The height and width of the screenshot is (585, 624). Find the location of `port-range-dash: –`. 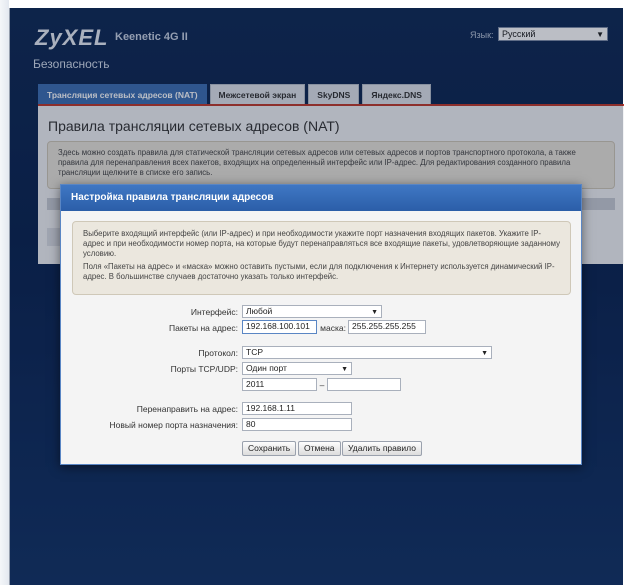

port-range-dash: – is located at coordinates (322, 385).